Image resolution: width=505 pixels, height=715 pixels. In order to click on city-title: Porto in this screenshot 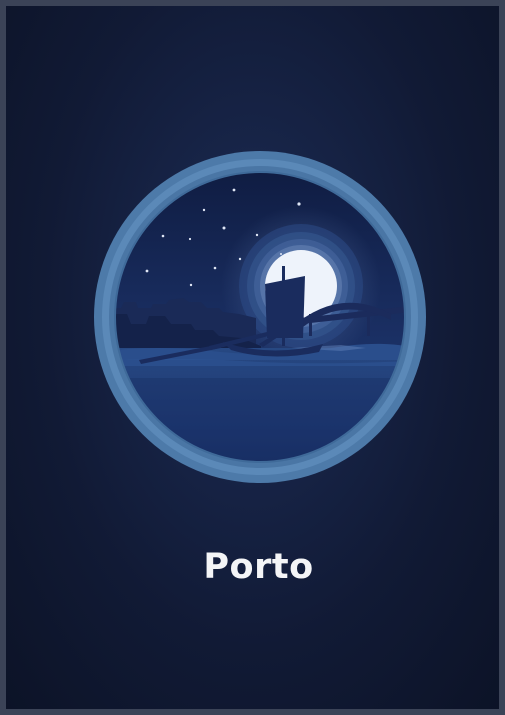, I will do `click(258, 567)`.